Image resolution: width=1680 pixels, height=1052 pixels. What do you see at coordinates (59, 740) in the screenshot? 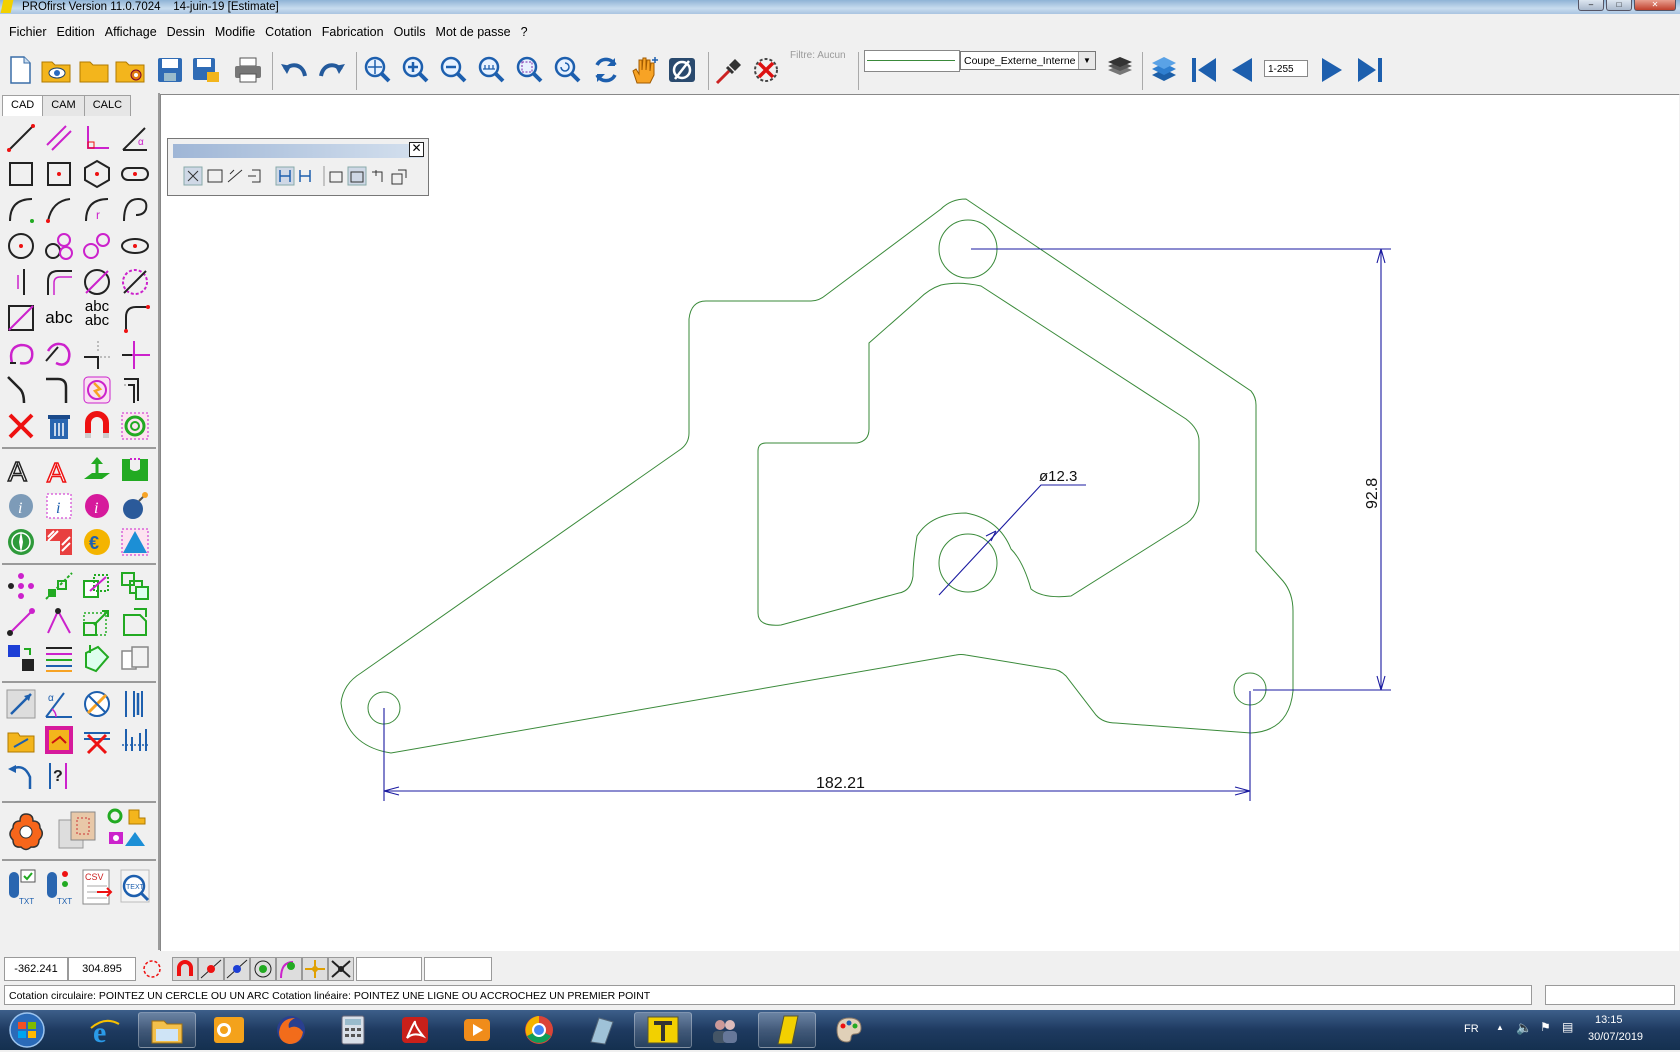
I see `dimension-frame-icon` at bounding box center [59, 740].